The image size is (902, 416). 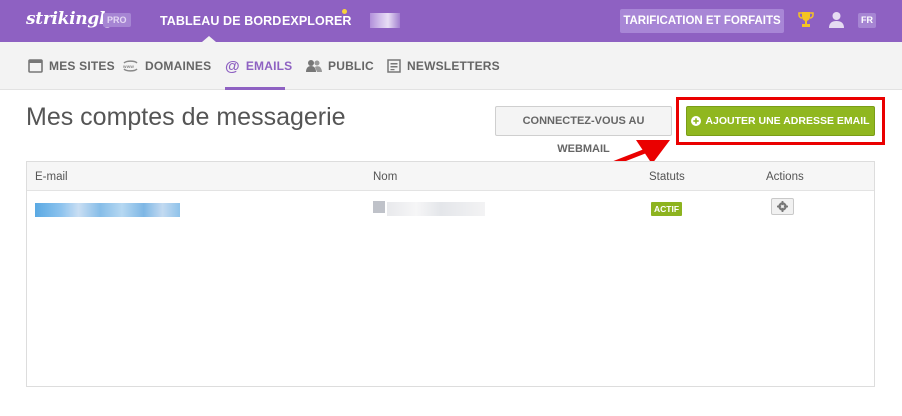 I want to click on row-settings-button, so click(x=782, y=206).